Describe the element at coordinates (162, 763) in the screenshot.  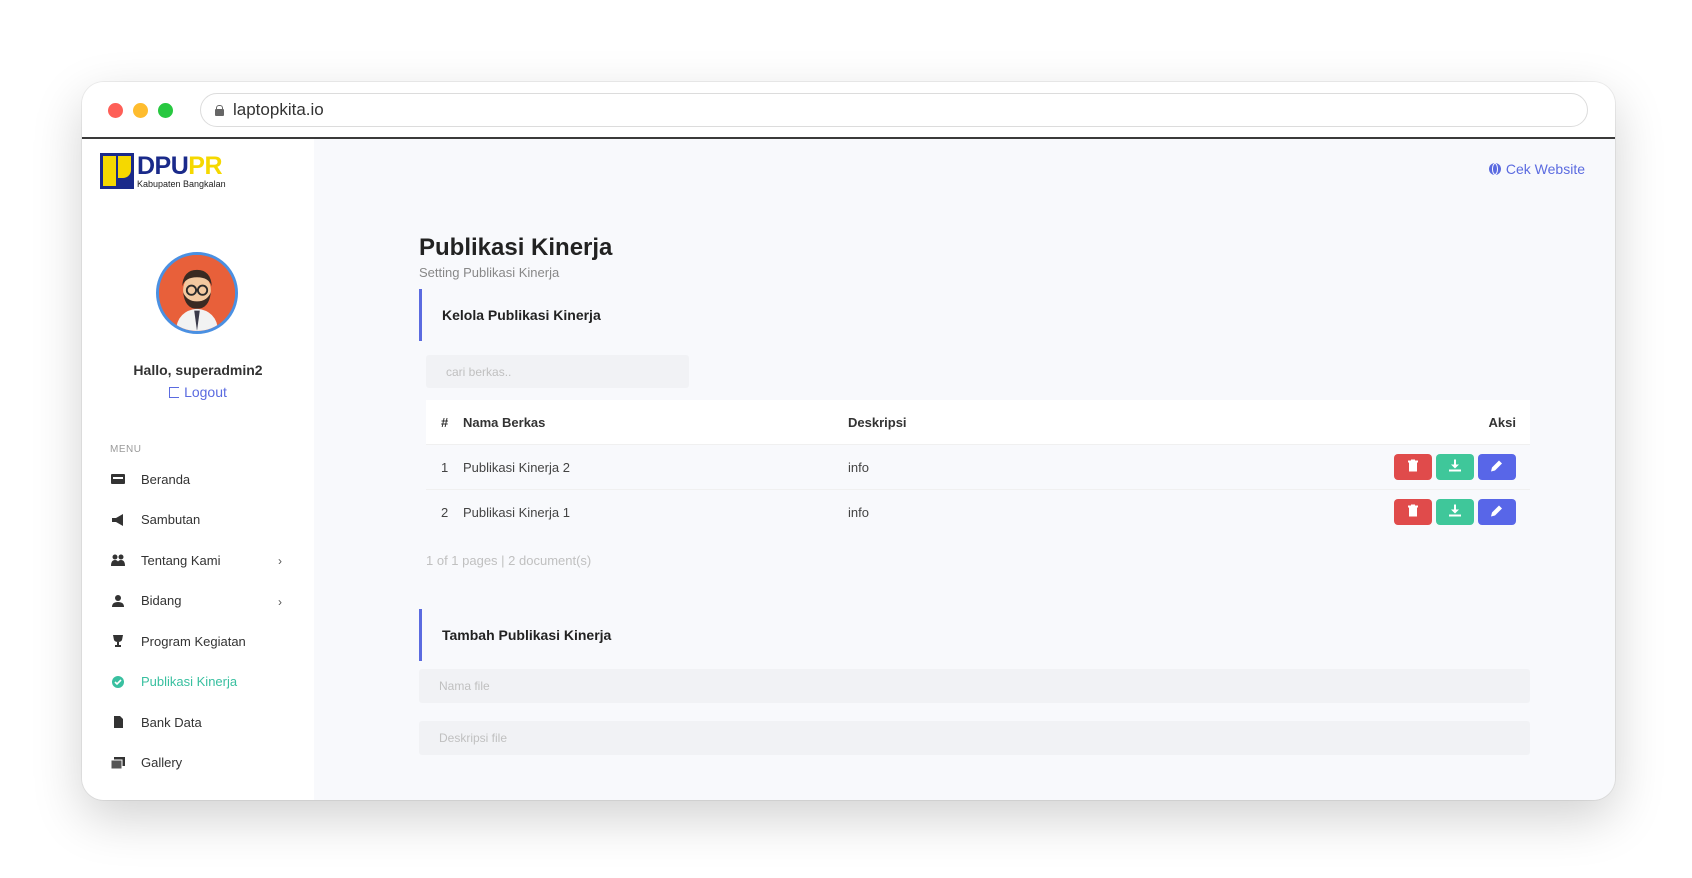
I see `sidebar-item-label: Gallery` at that location.